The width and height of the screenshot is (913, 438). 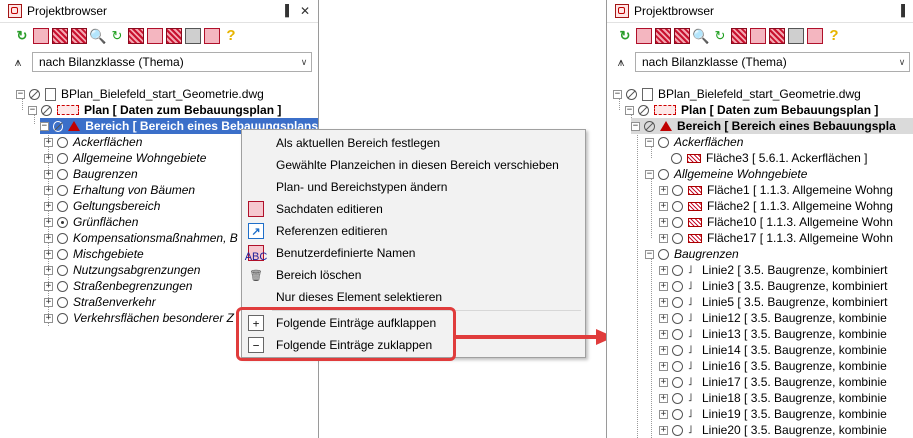 What do you see at coordinates (772, 126) in the screenshot?
I see `tree-row-bereich: − Bereich [ Bereich eines Bebauungspla` at bounding box center [772, 126].